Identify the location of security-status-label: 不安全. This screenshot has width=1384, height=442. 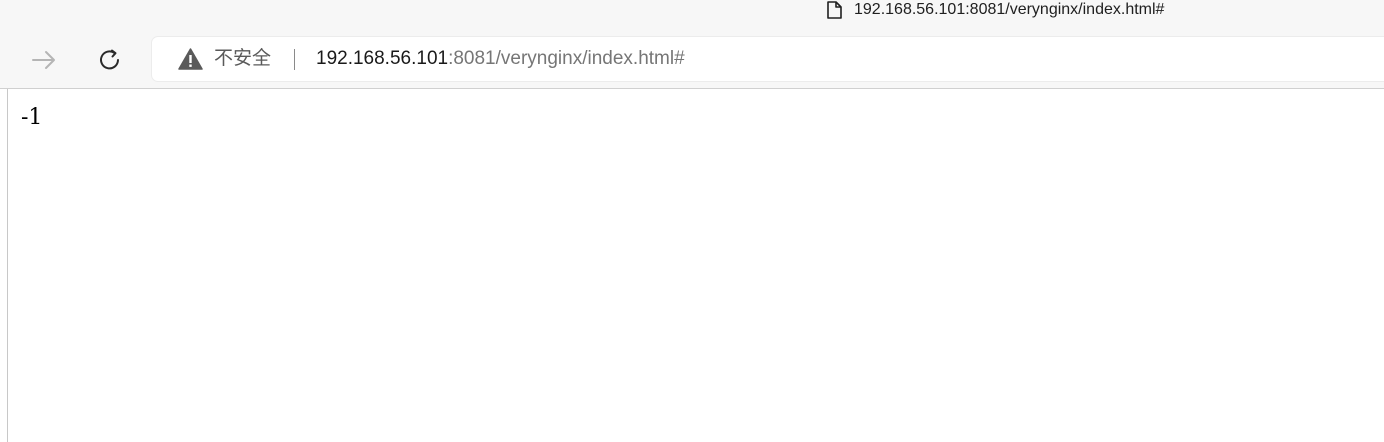
(242, 59).